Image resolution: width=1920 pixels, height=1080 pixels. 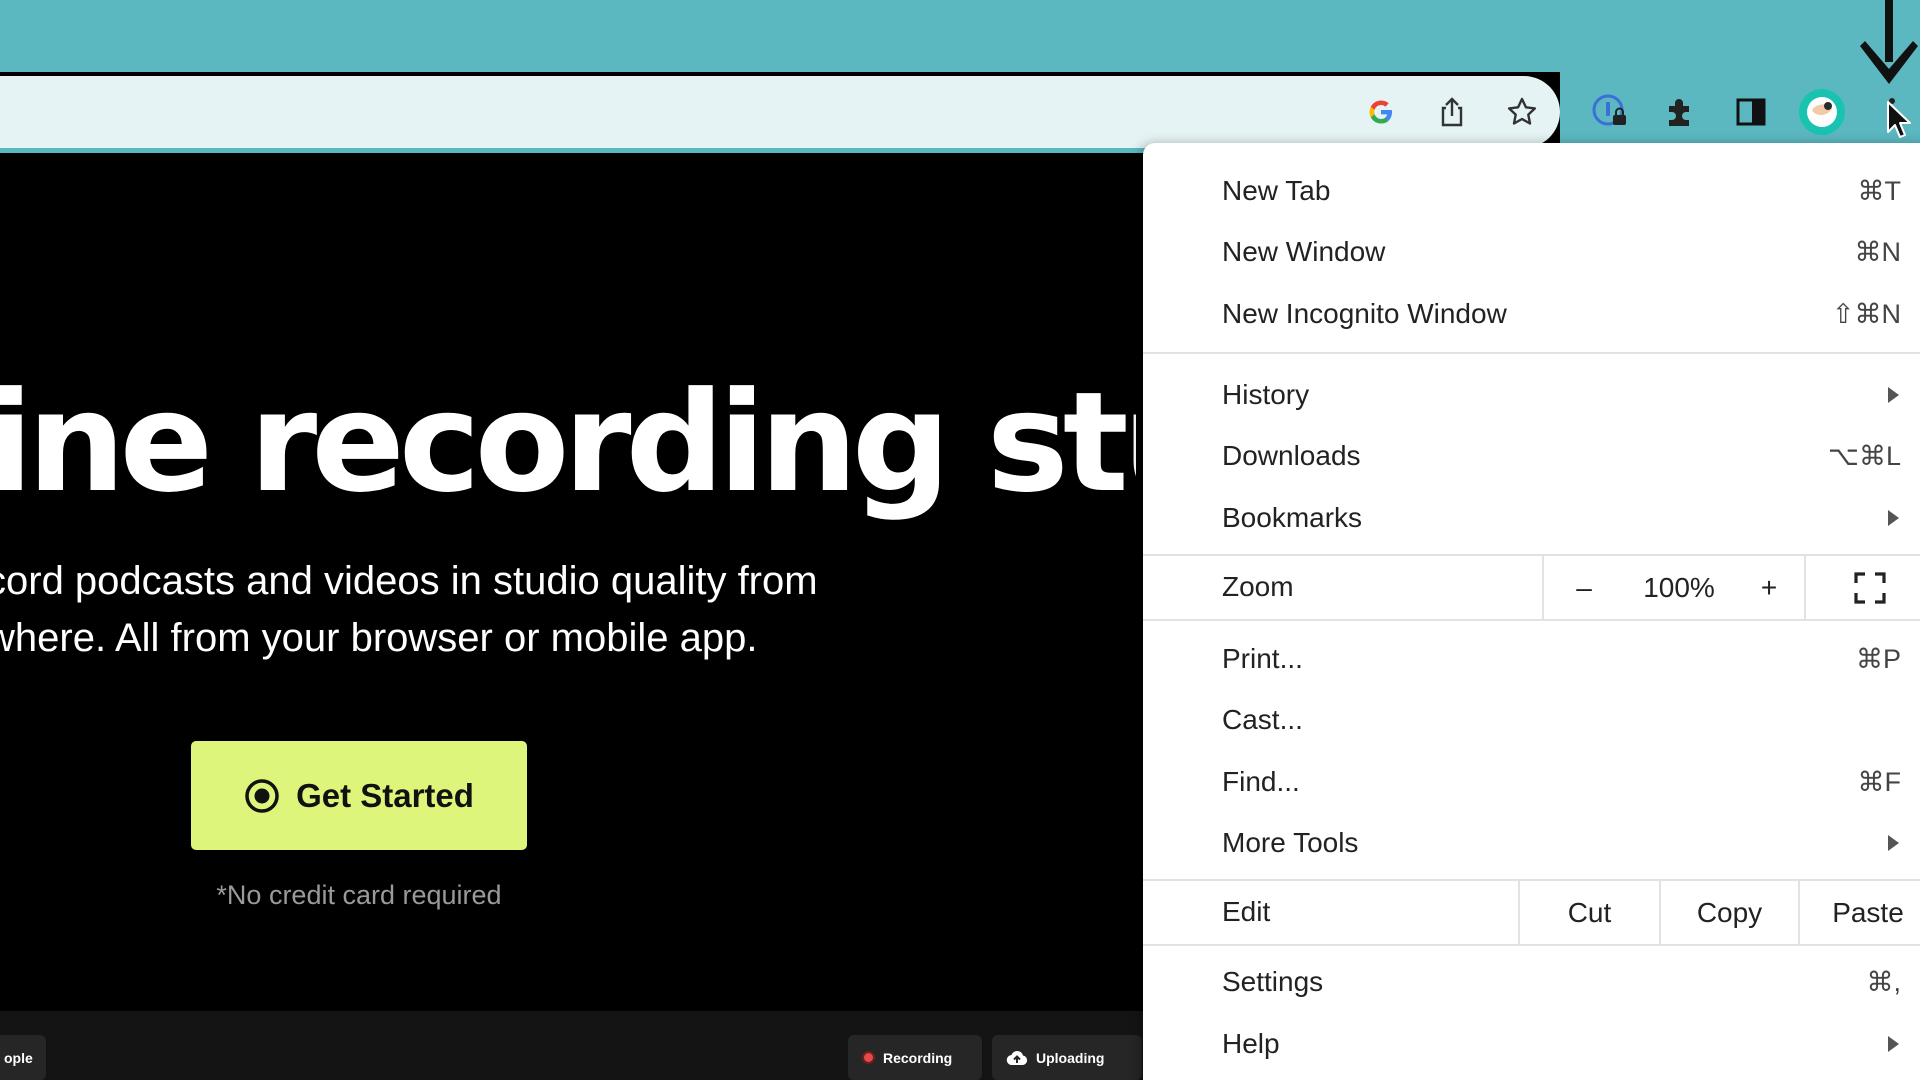 I want to click on menu-item-new-tab: New Tab ⌘T, so click(x=1531, y=191).